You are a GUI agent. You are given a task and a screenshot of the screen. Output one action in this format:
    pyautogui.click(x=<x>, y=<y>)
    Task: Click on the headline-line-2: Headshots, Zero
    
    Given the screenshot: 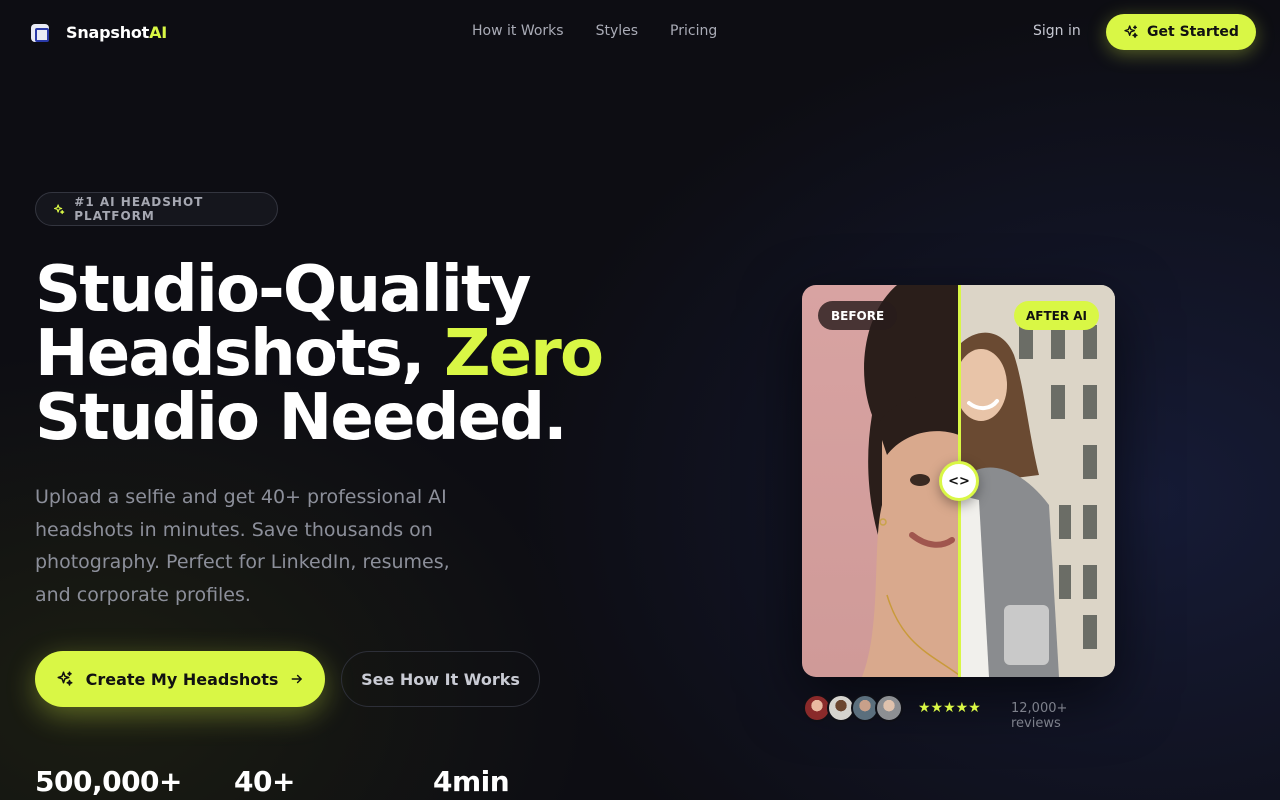 What is the action you would take?
    pyautogui.click(x=319, y=354)
    